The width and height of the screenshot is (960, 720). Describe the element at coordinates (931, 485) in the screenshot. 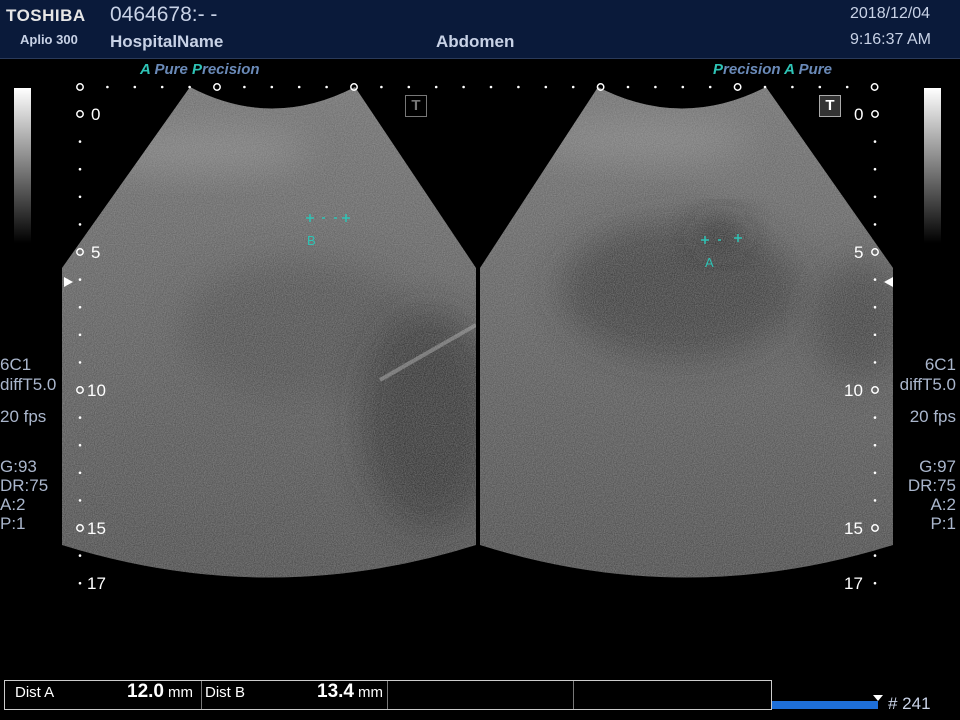

I see `right-dr: DR:75` at that location.